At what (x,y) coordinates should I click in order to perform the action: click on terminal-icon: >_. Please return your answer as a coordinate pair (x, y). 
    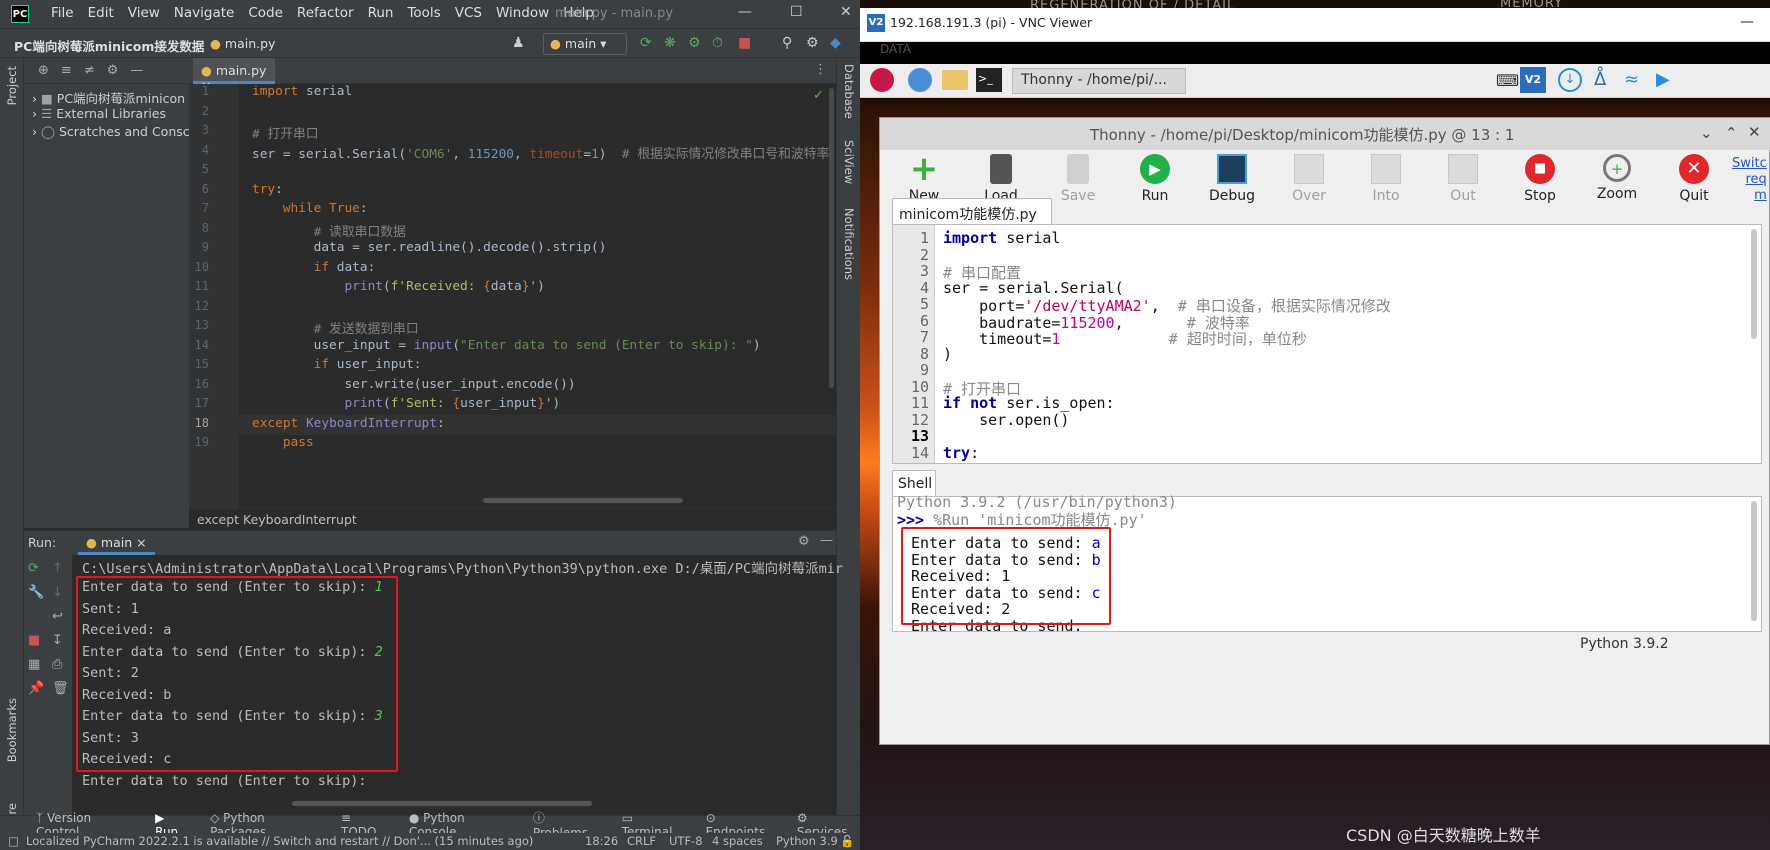
    Looking at the image, I should click on (989, 80).